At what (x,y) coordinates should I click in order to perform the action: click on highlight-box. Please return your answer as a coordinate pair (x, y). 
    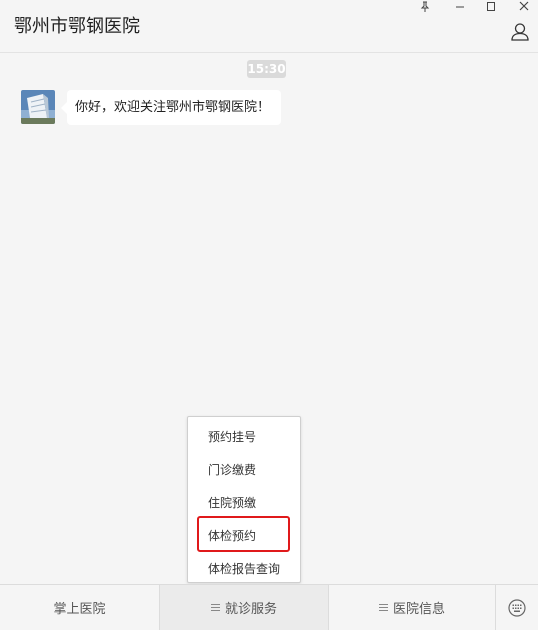
    Looking at the image, I should click on (243, 534).